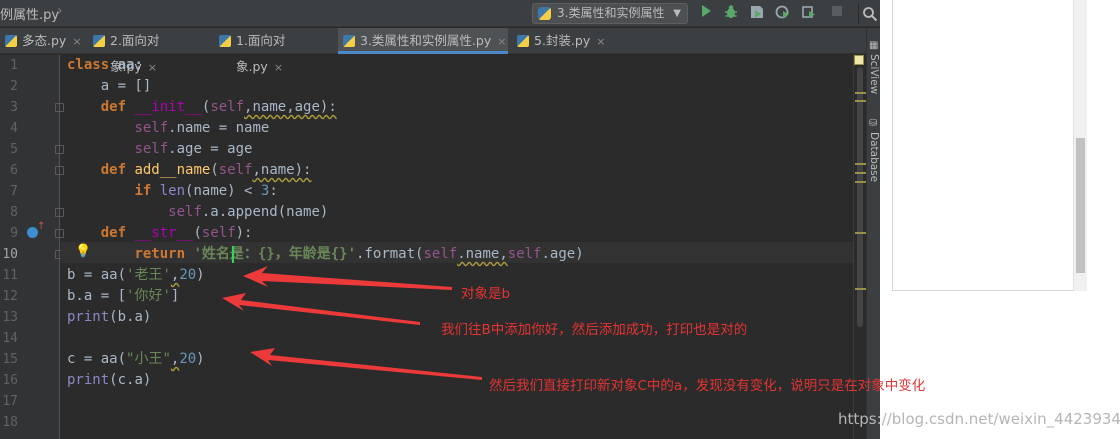 The height and width of the screenshot is (439, 1120). Describe the element at coordinates (979, 419) in the screenshot. I see `watermark: https://blog.csdn.net/weixin_44239343` at that location.